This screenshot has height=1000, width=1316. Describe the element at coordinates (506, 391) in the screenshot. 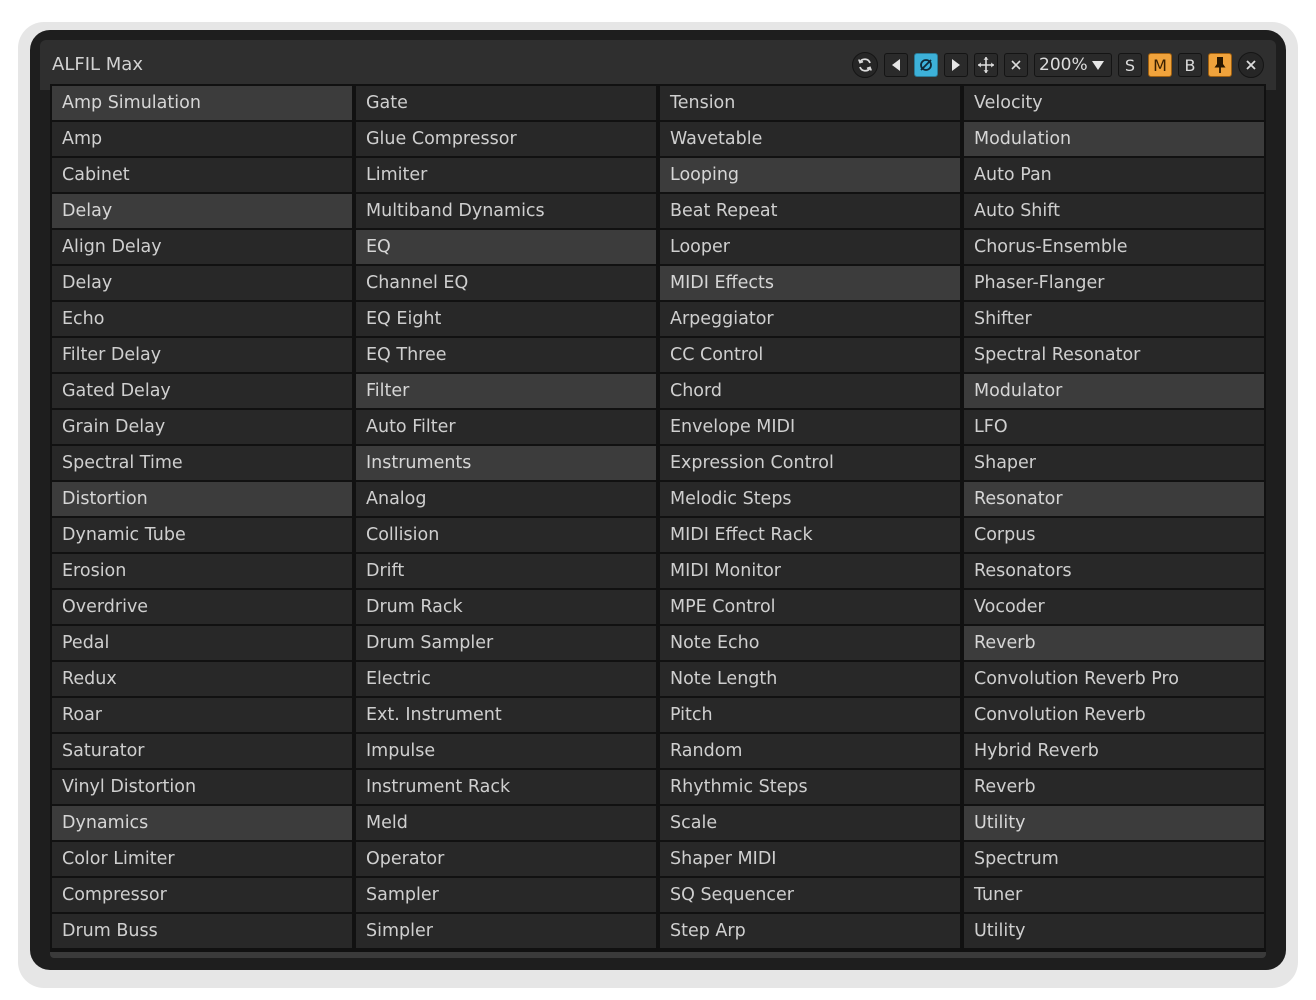

I see `category-header: Filter` at that location.